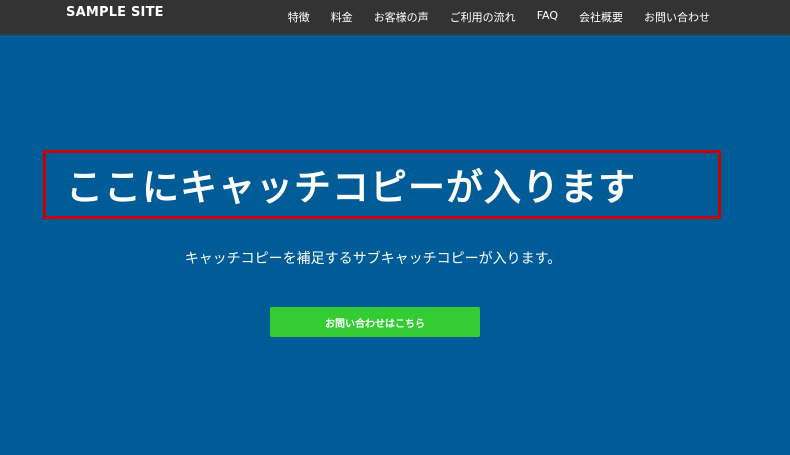 The height and width of the screenshot is (455, 790). Describe the element at coordinates (547, 17) in the screenshot. I see `nav-item-faq: FAQ` at that location.